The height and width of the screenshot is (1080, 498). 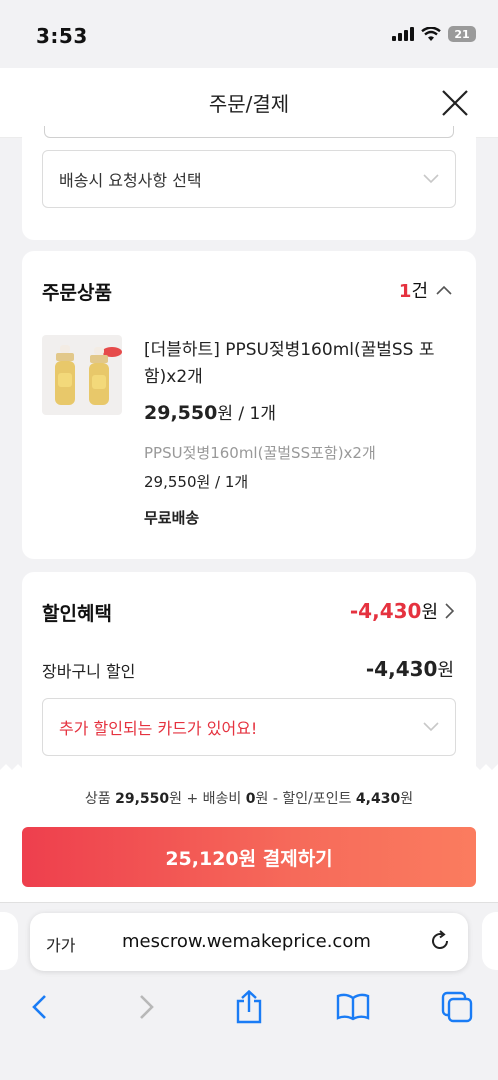 I want to click on pay-button: 25,120원 결제하기, so click(x=249, y=857).